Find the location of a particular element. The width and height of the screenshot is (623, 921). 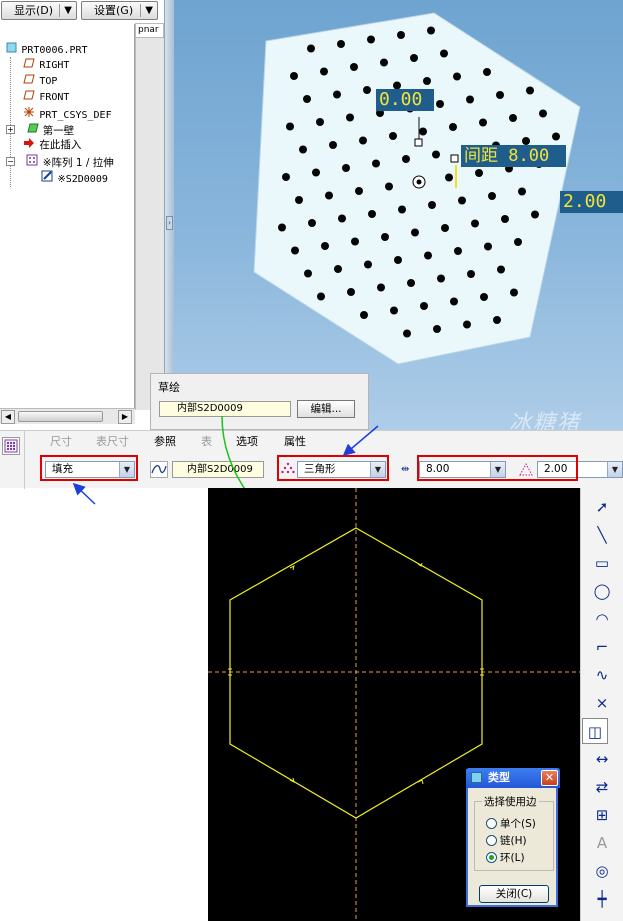

watermark: 冰糖猪 is located at coordinates (545, 420).